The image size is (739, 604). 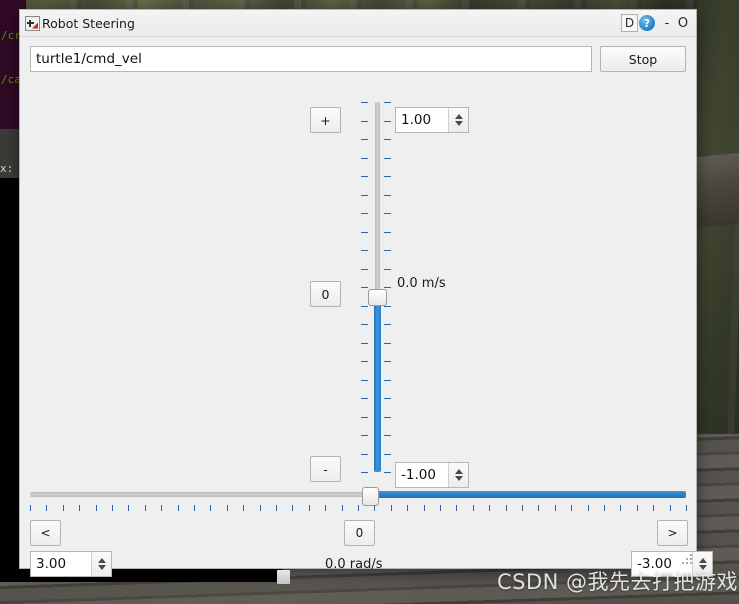 I want to click on linear-velocity-readout: 0.0 m/s, so click(x=421, y=283).